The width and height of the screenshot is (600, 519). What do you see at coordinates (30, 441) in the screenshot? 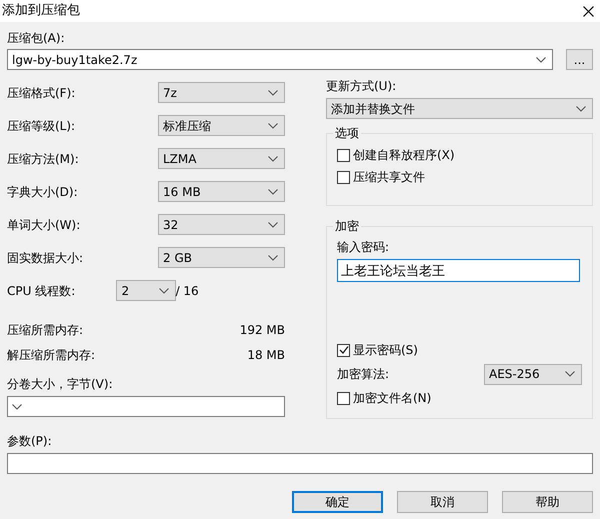
I see `parameters-label: 参数(P):` at bounding box center [30, 441].